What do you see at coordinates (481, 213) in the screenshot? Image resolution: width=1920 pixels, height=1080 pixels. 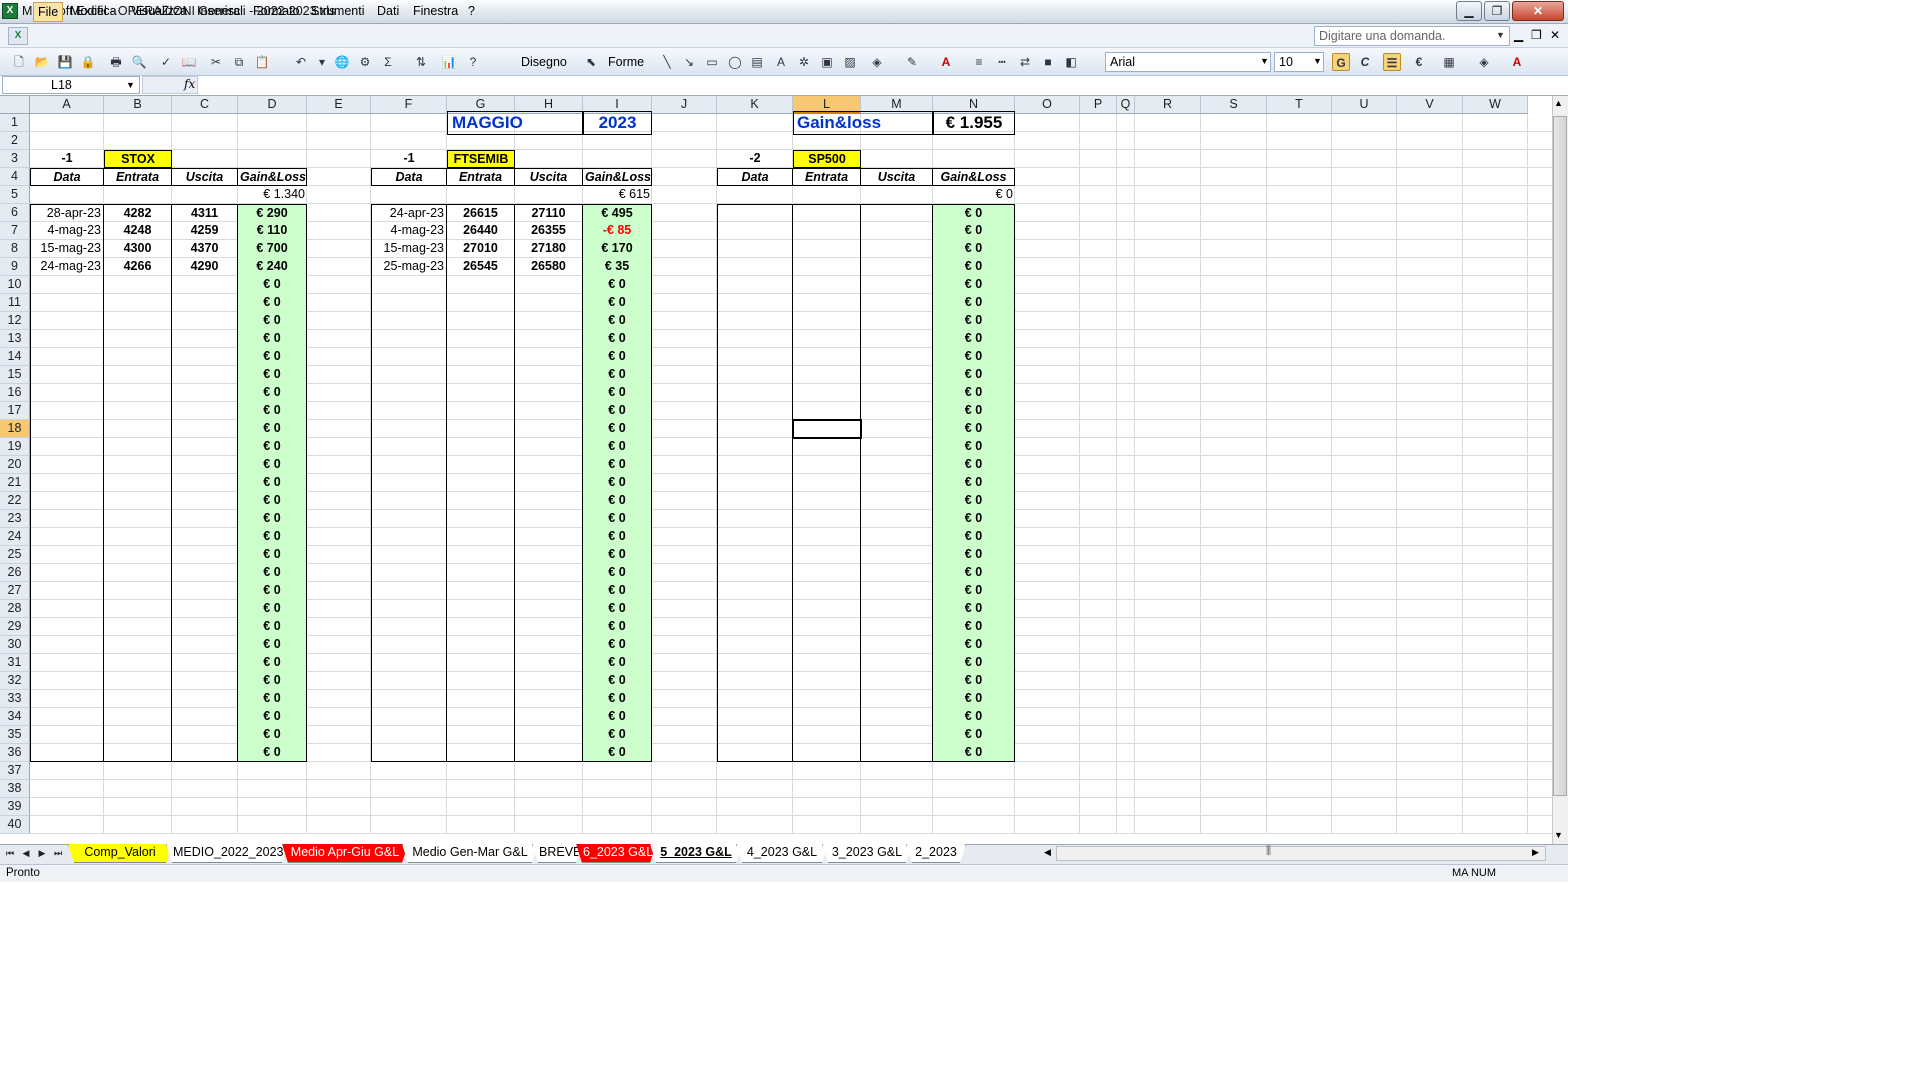 I see `entry-cell: 26615` at bounding box center [481, 213].